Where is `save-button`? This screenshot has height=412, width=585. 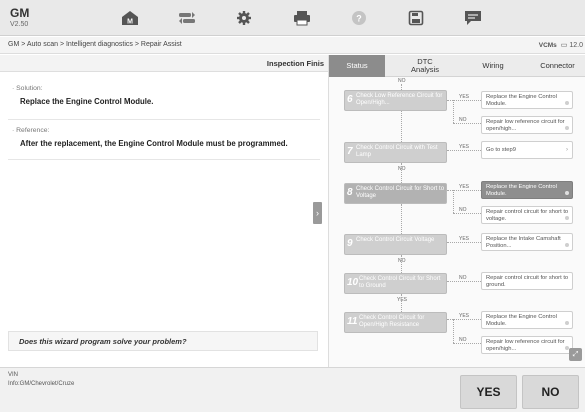
save-button is located at coordinates (416, 17).